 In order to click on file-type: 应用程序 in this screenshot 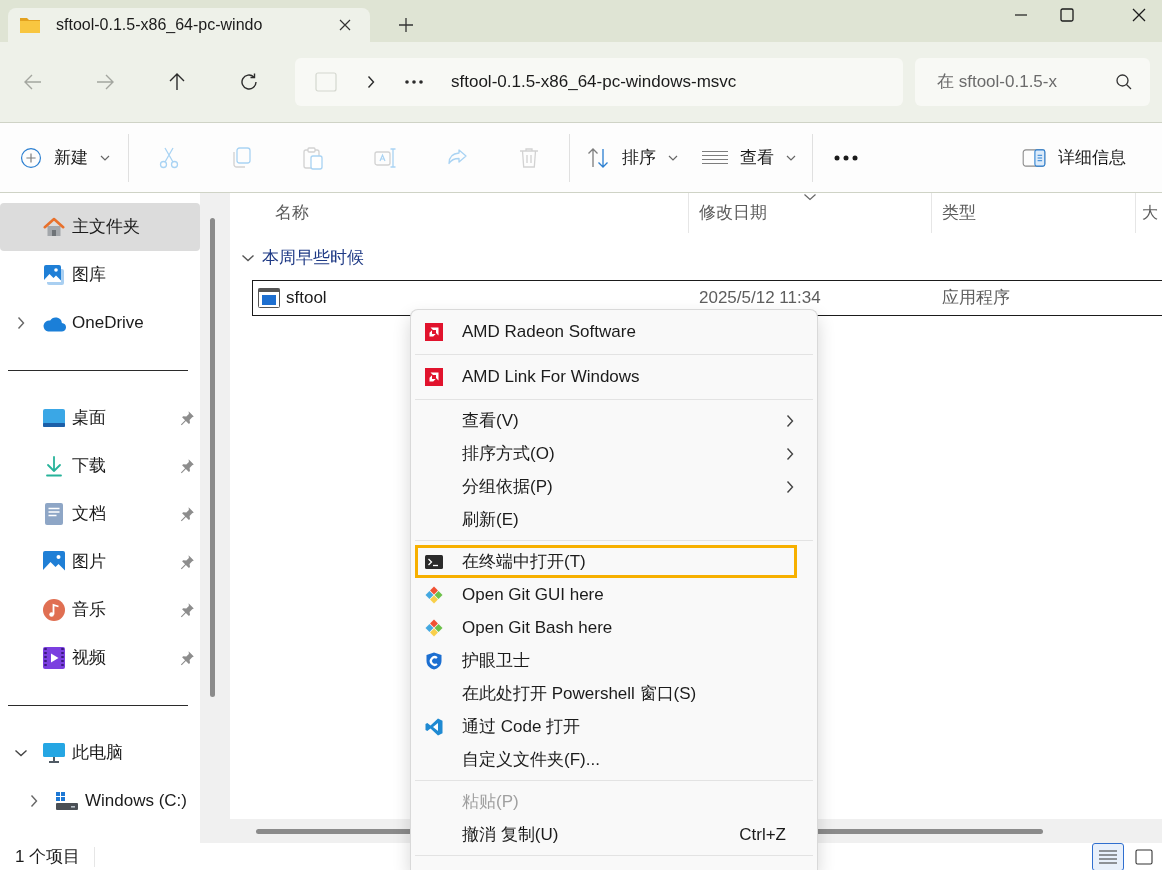, I will do `click(976, 298)`.